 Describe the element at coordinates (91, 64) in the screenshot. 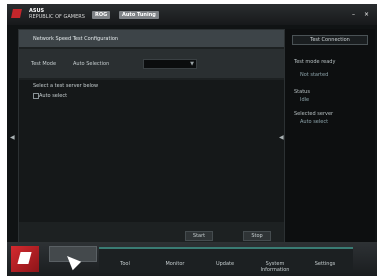

I see `mode-value: Auto Selection` at that location.